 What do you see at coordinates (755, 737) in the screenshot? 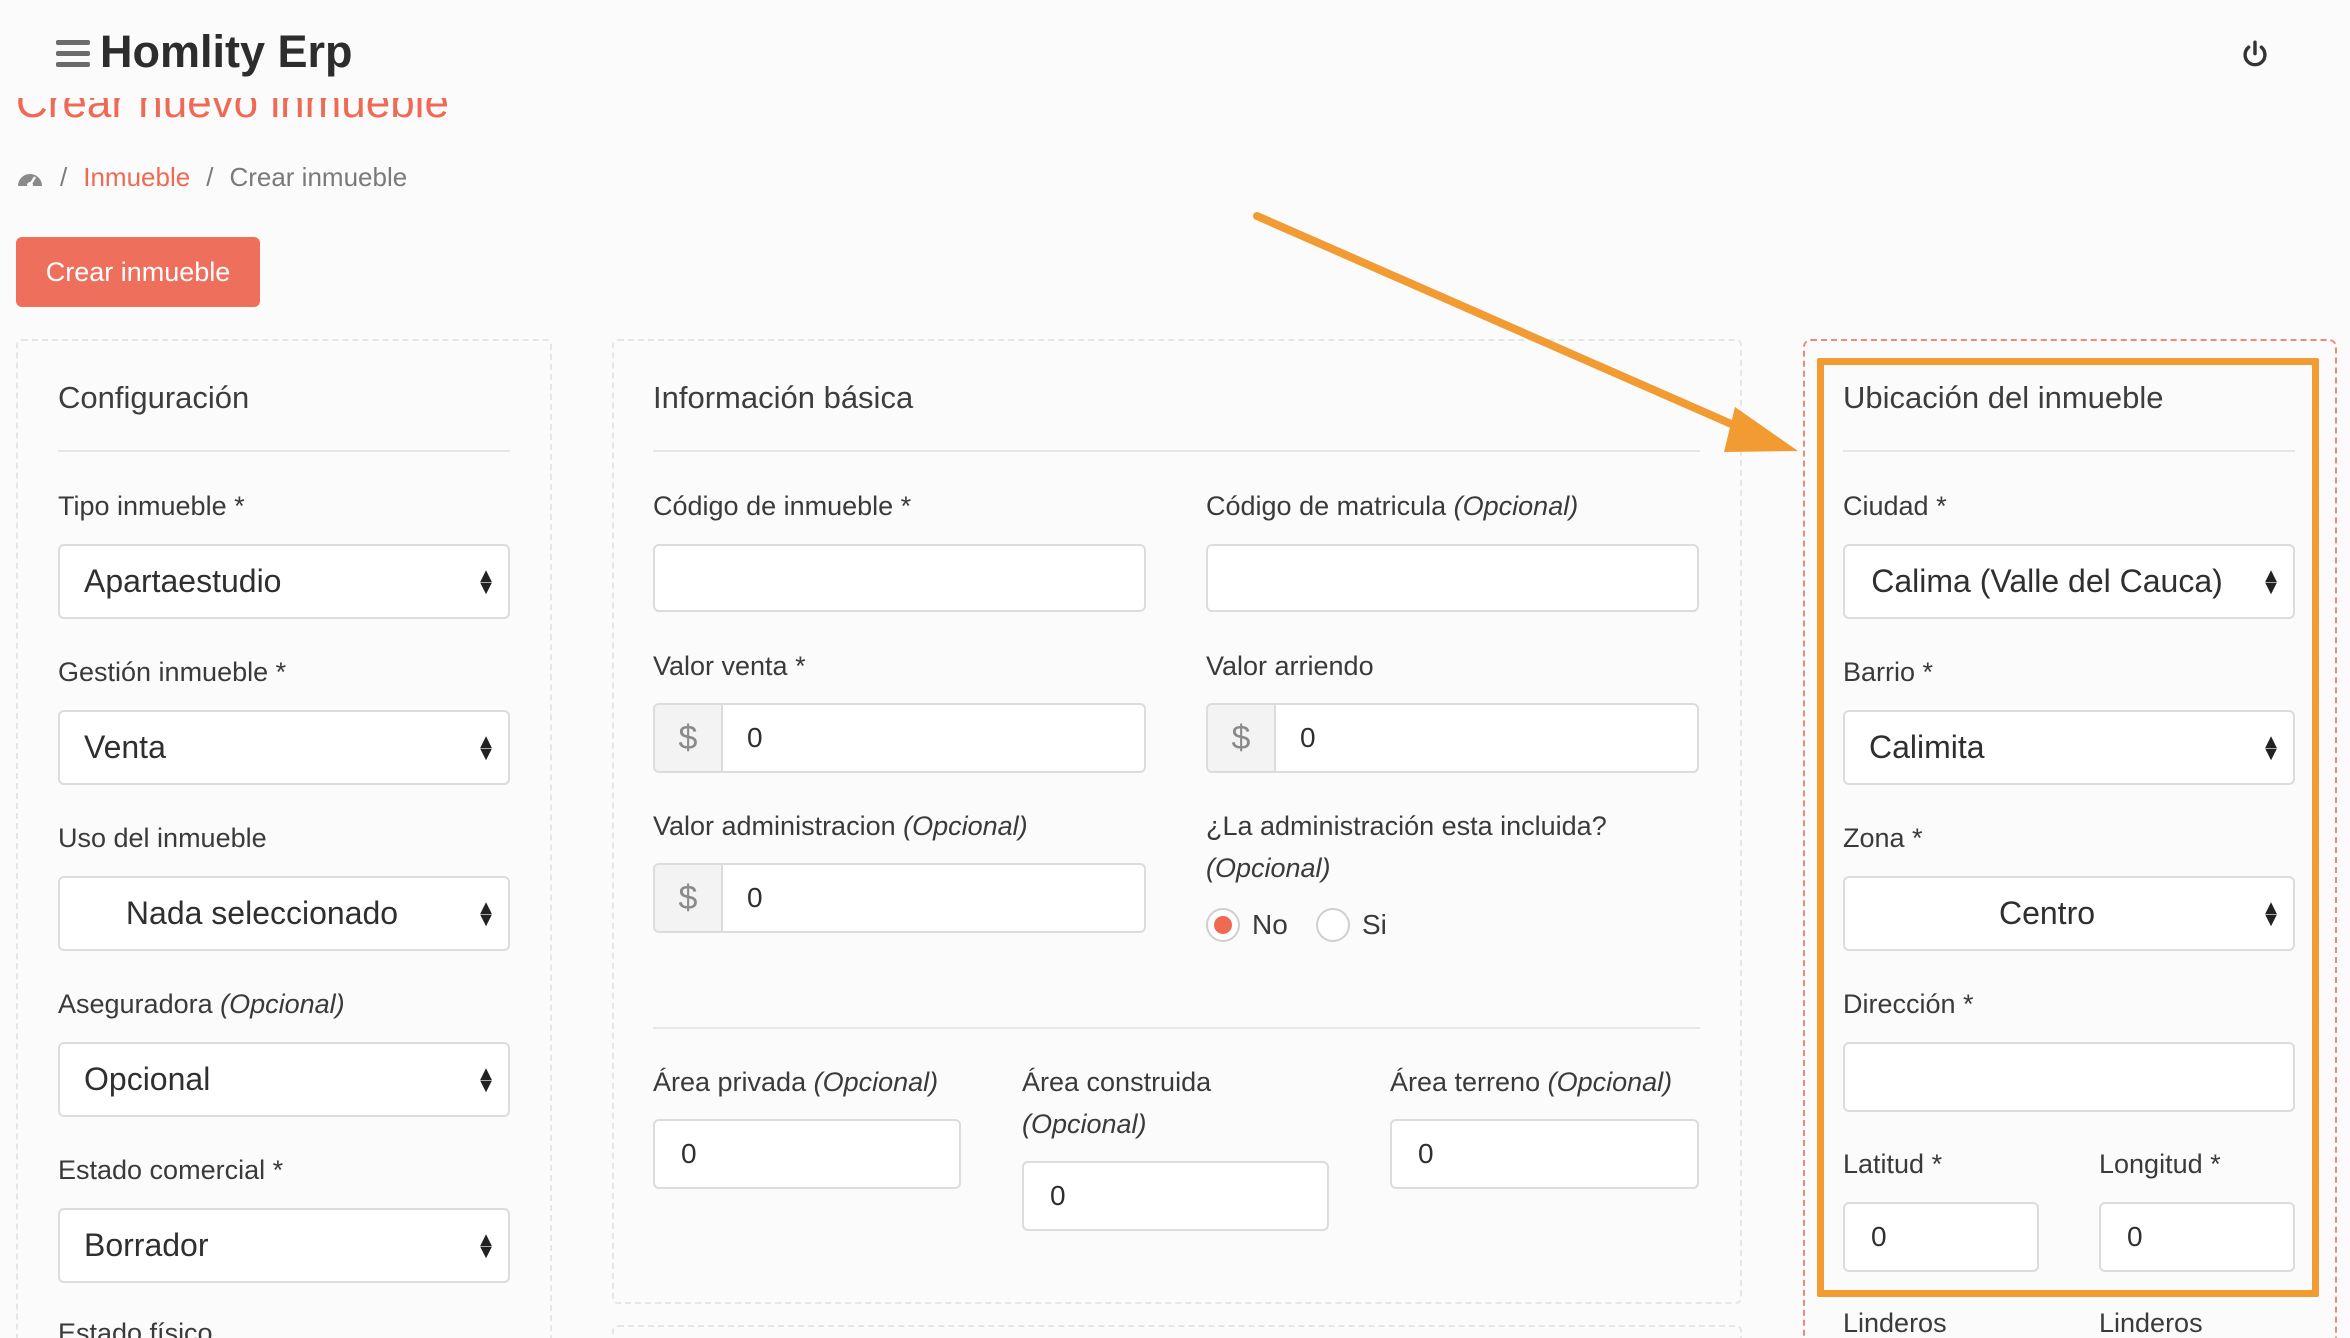
I see `venta-value: 0` at bounding box center [755, 737].